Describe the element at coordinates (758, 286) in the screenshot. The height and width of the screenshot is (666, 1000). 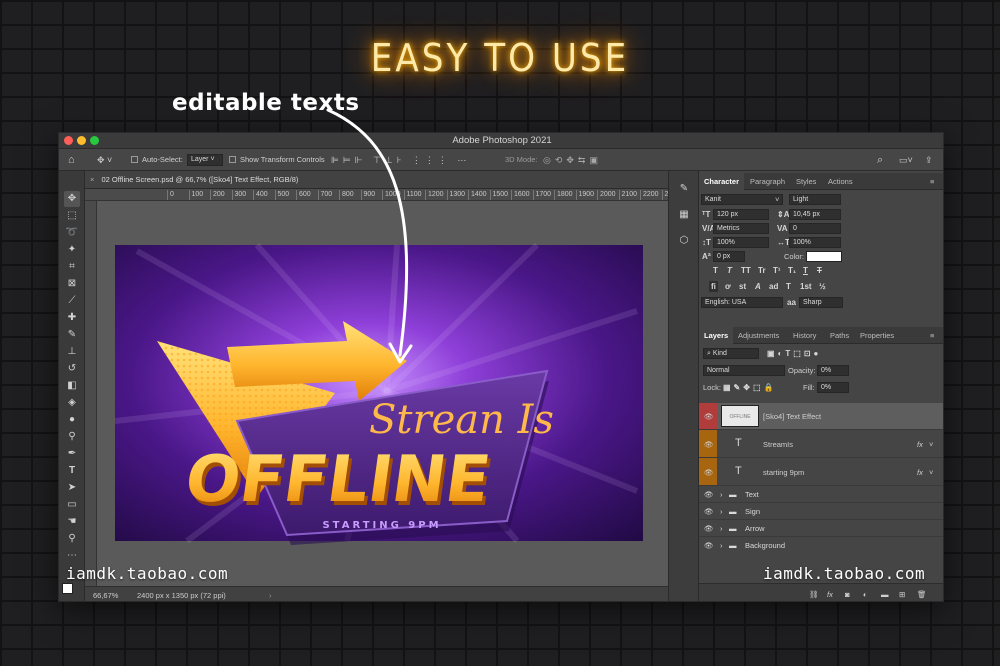
I see `swash-button: A` at that location.